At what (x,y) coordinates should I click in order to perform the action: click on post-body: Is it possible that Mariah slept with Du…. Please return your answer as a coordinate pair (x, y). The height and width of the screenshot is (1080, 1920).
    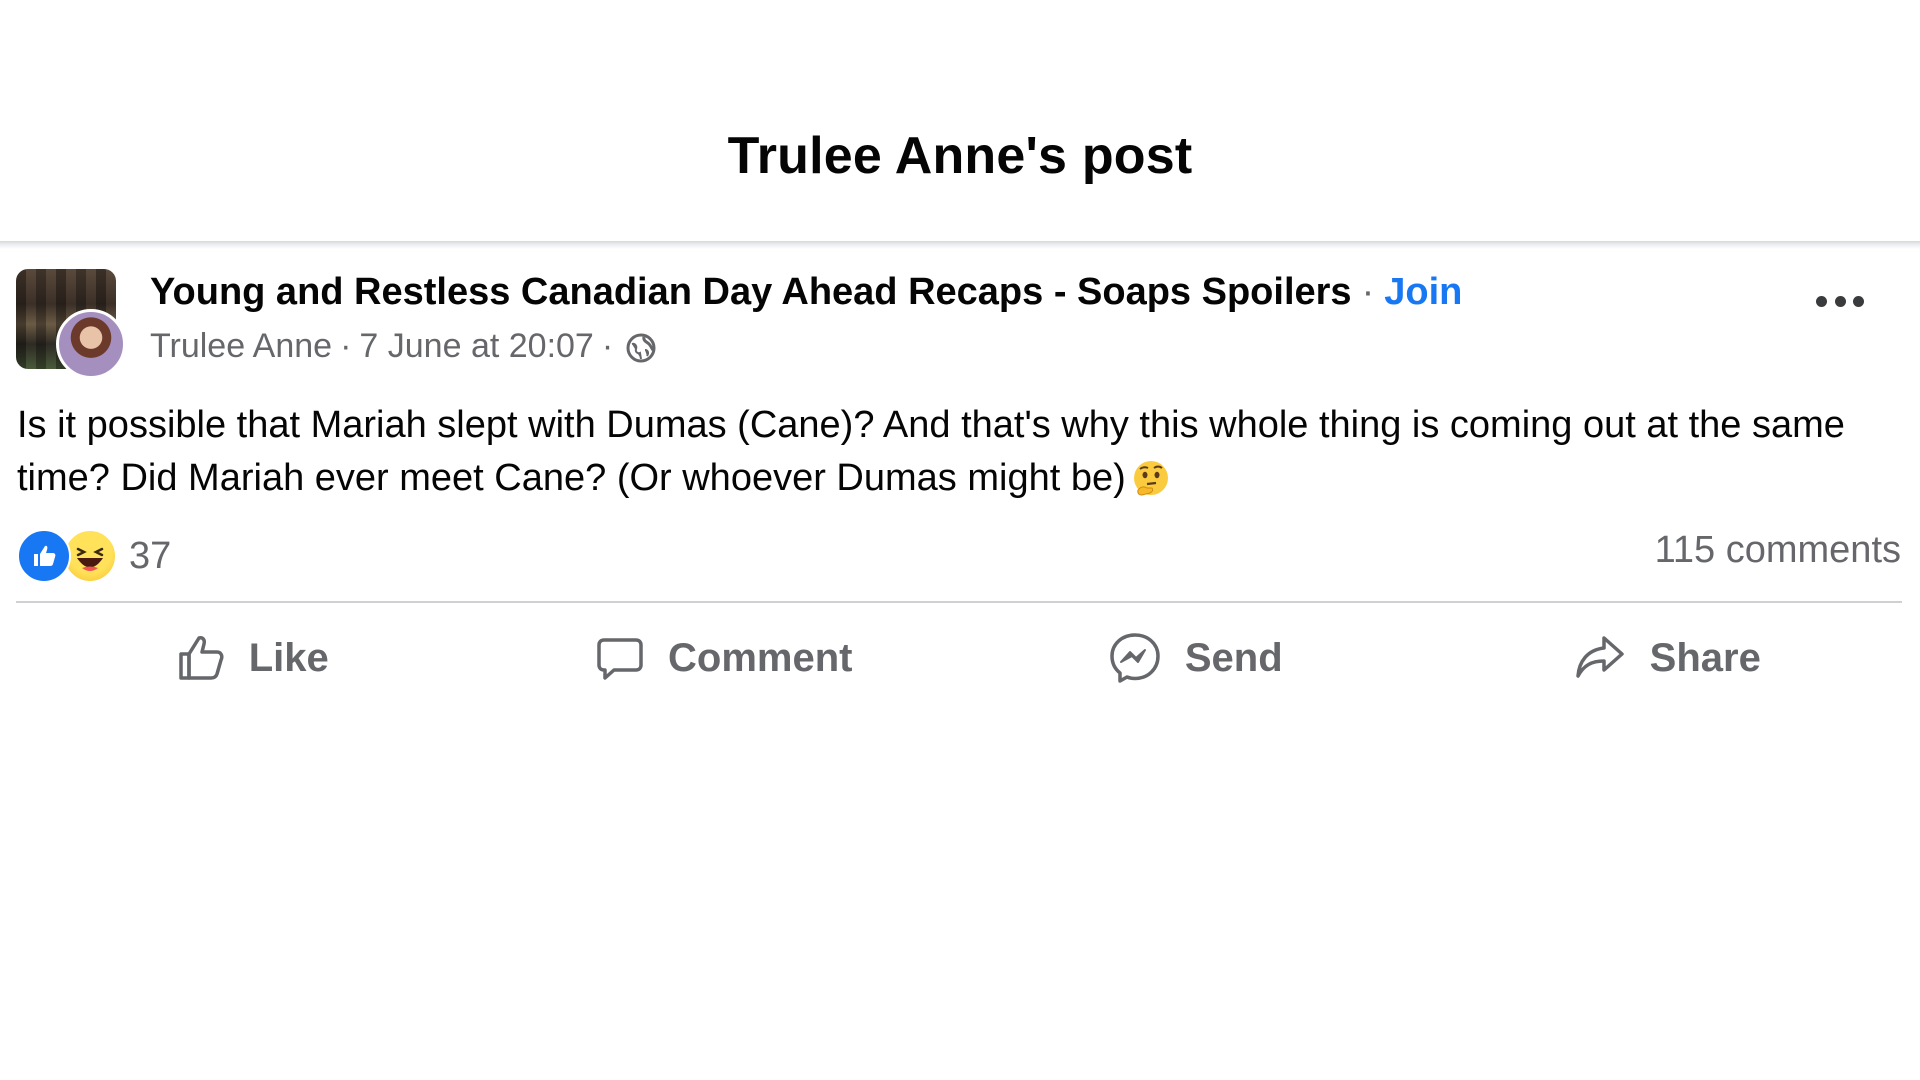
    Looking at the image, I should click on (952, 452).